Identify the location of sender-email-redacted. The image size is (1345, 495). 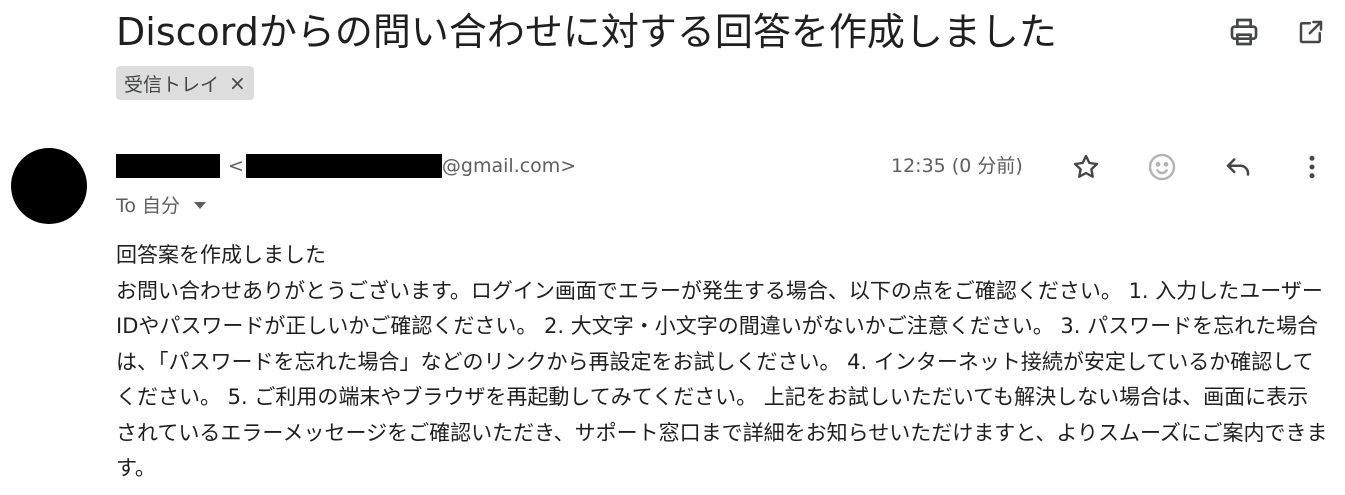
(343, 166).